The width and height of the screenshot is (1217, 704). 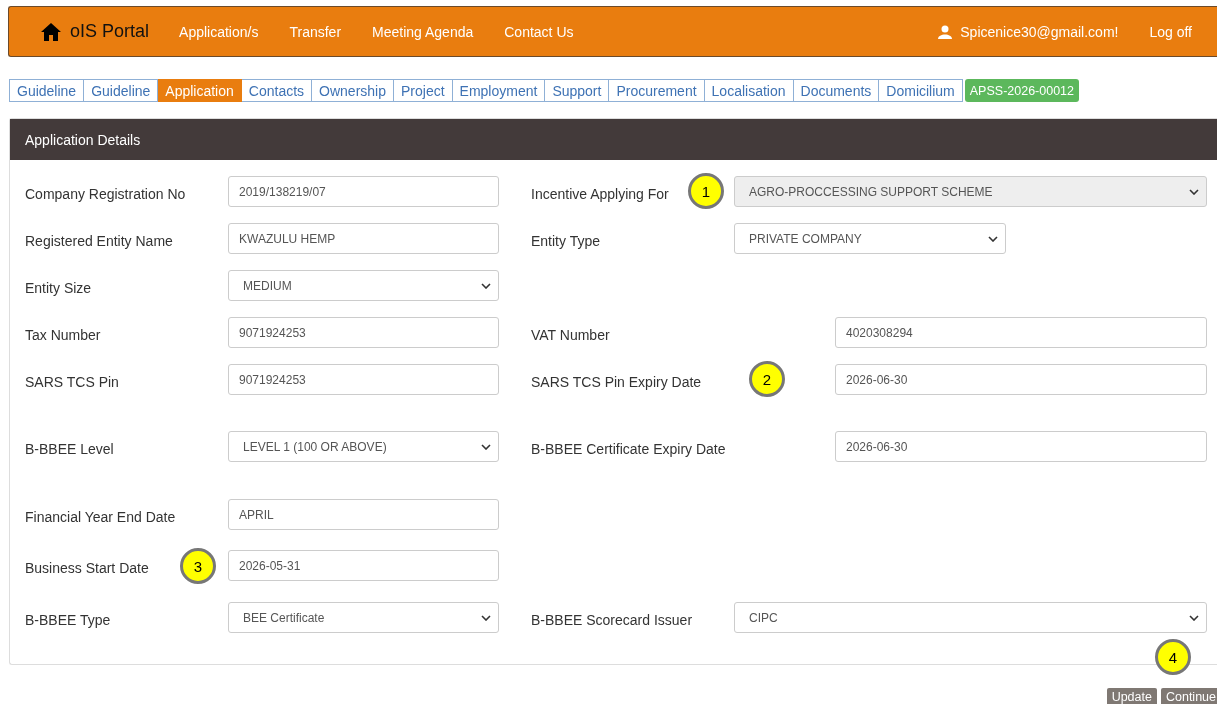 I want to click on tab: Application, so click(x=200, y=90).